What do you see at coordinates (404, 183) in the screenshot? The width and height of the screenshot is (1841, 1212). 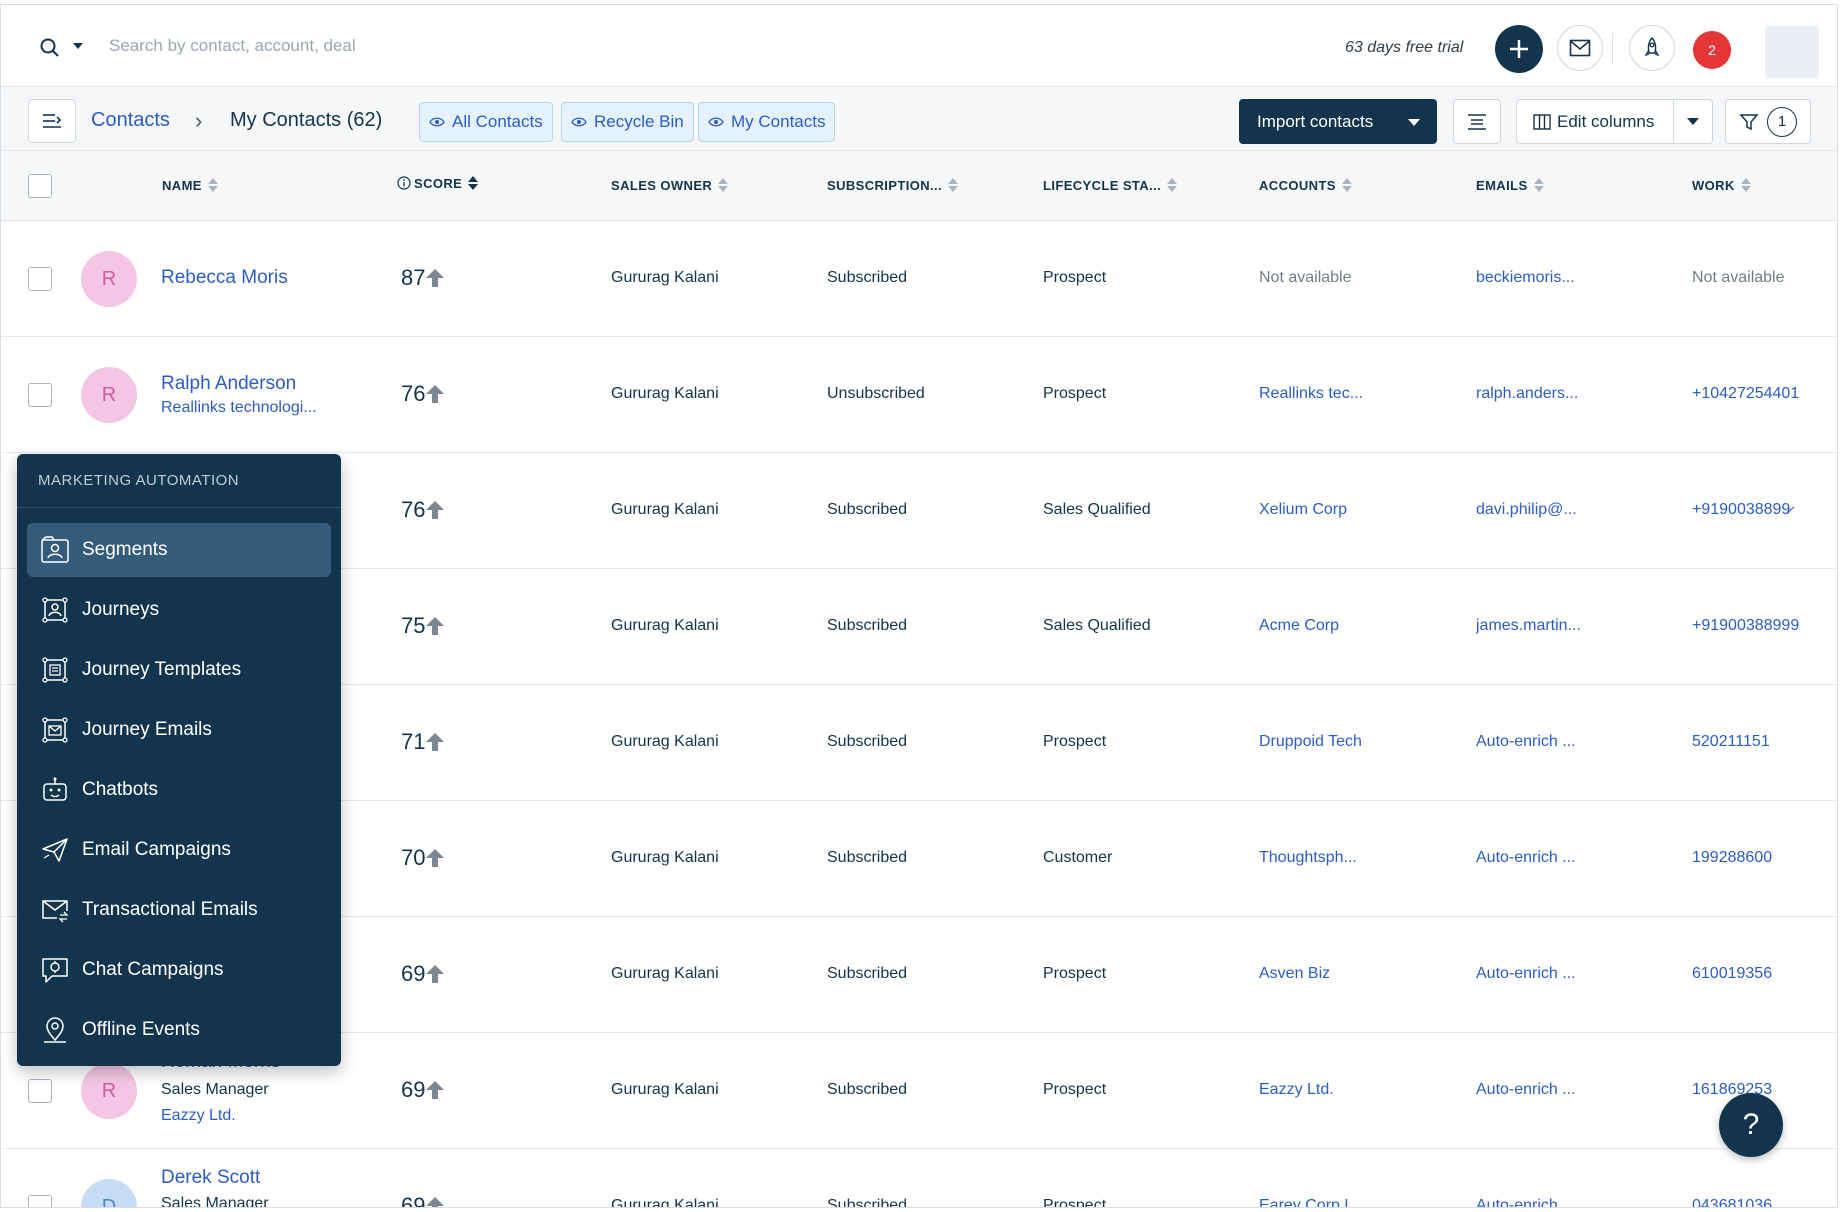 I see `info-icon` at bounding box center [404, 183].